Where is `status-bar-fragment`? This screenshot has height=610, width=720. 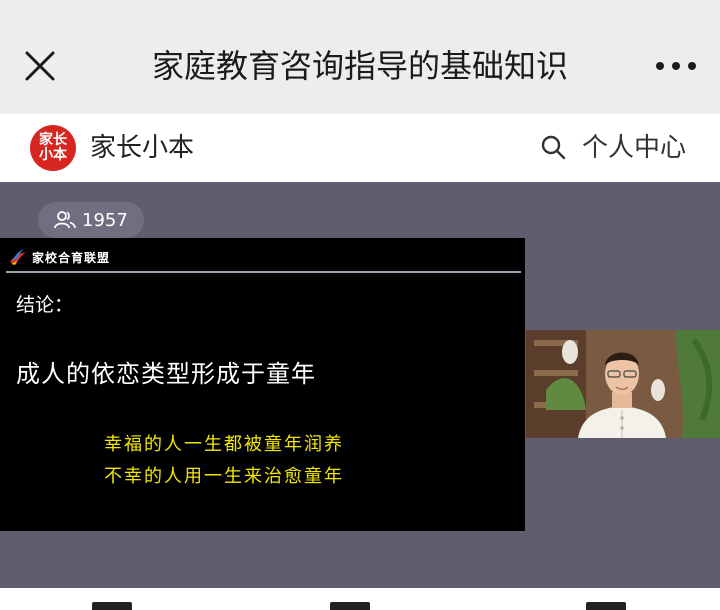
status-bar-fragment is located at coordinates (180, 3).